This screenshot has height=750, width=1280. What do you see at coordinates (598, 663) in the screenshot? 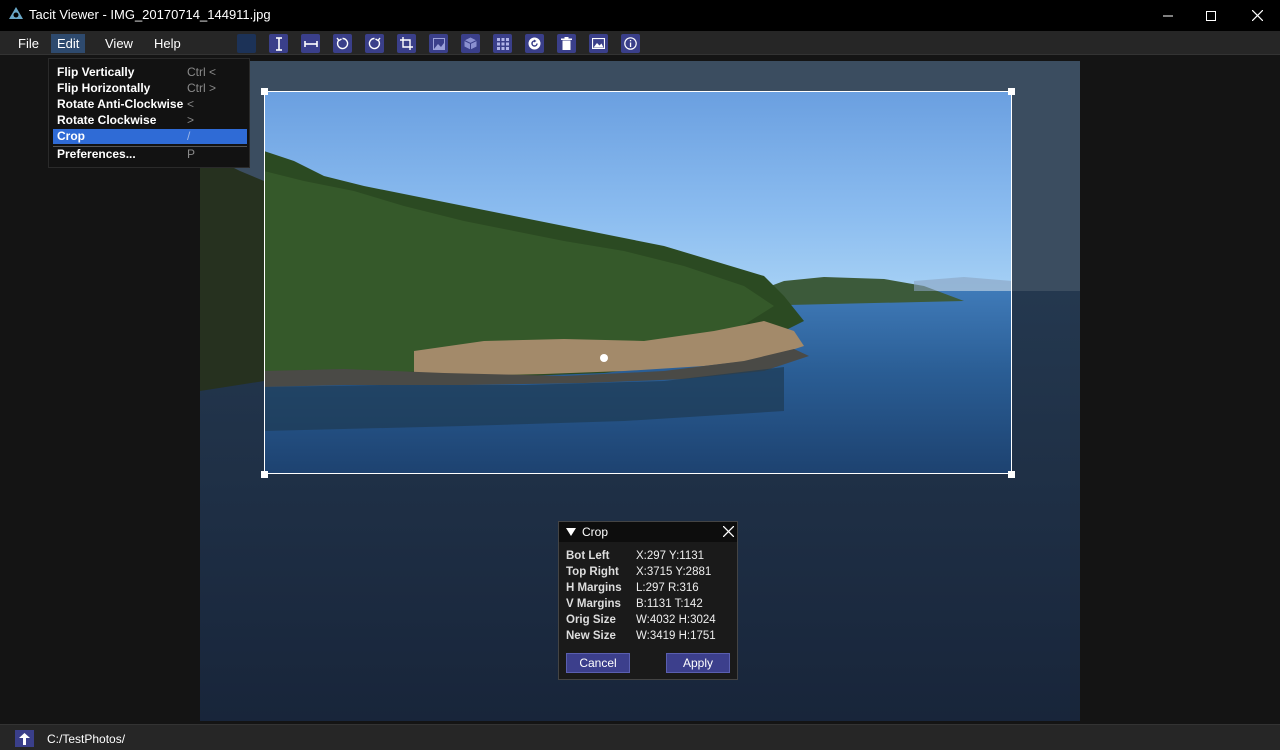
I see `cancel-button: Cancel` at bounding box center [598, 663].